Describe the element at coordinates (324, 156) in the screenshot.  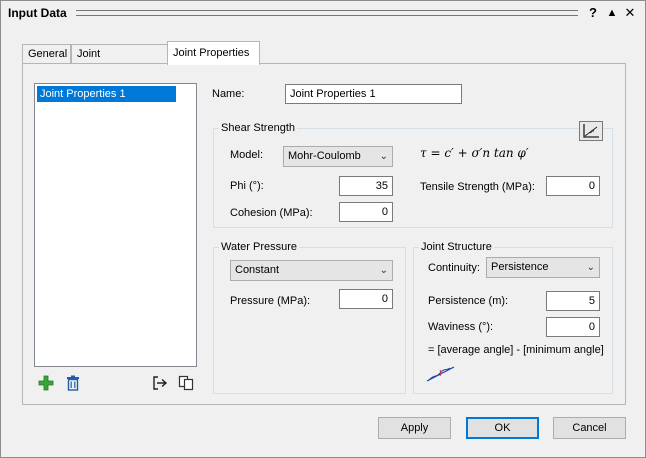
I see `model-select-value: Mohr-Coulomb` at that location.